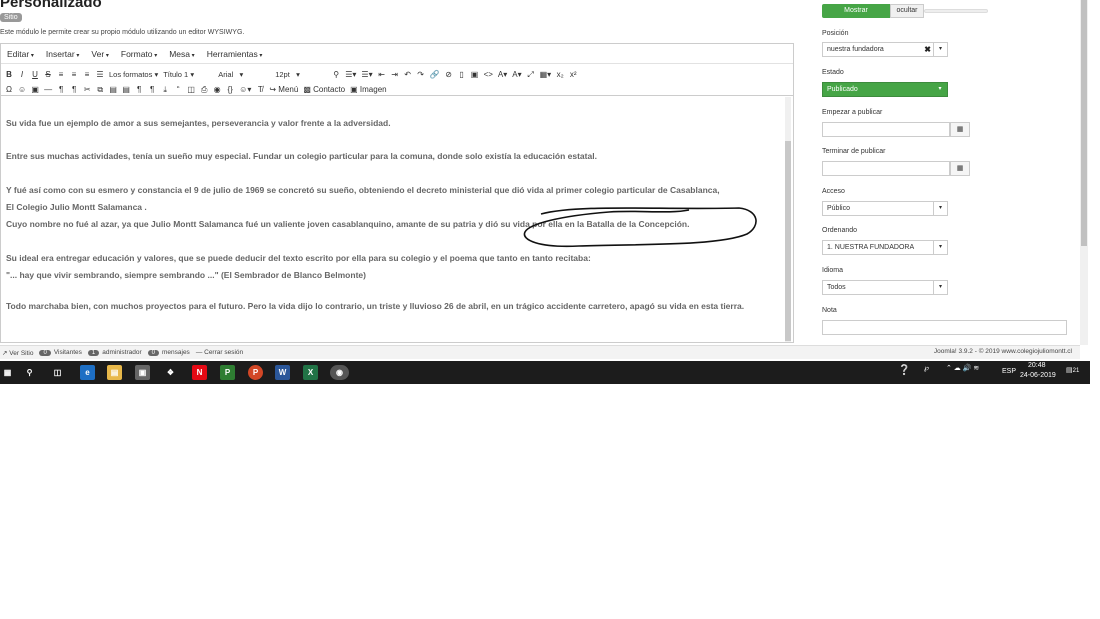 This screenshot has width=1100, height=619. I want to click on menu-mesa: Mesa, so click(181, 54).